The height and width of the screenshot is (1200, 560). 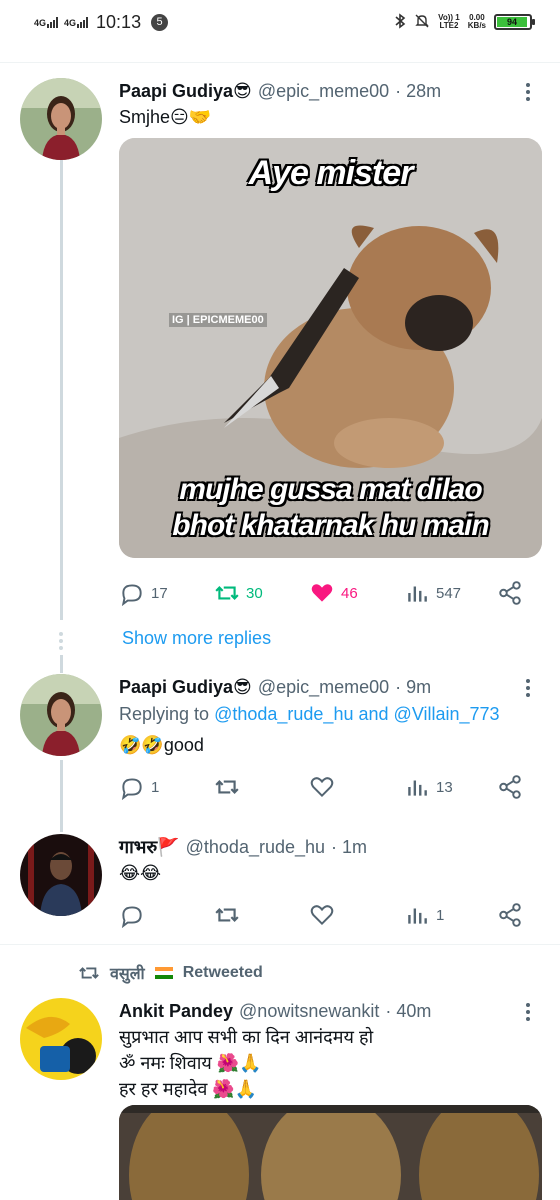 What do you see at coordinates (331, 173) in the screenshot?
I see `meme-top-text: Aye mister` at bounding box center [331, 173].